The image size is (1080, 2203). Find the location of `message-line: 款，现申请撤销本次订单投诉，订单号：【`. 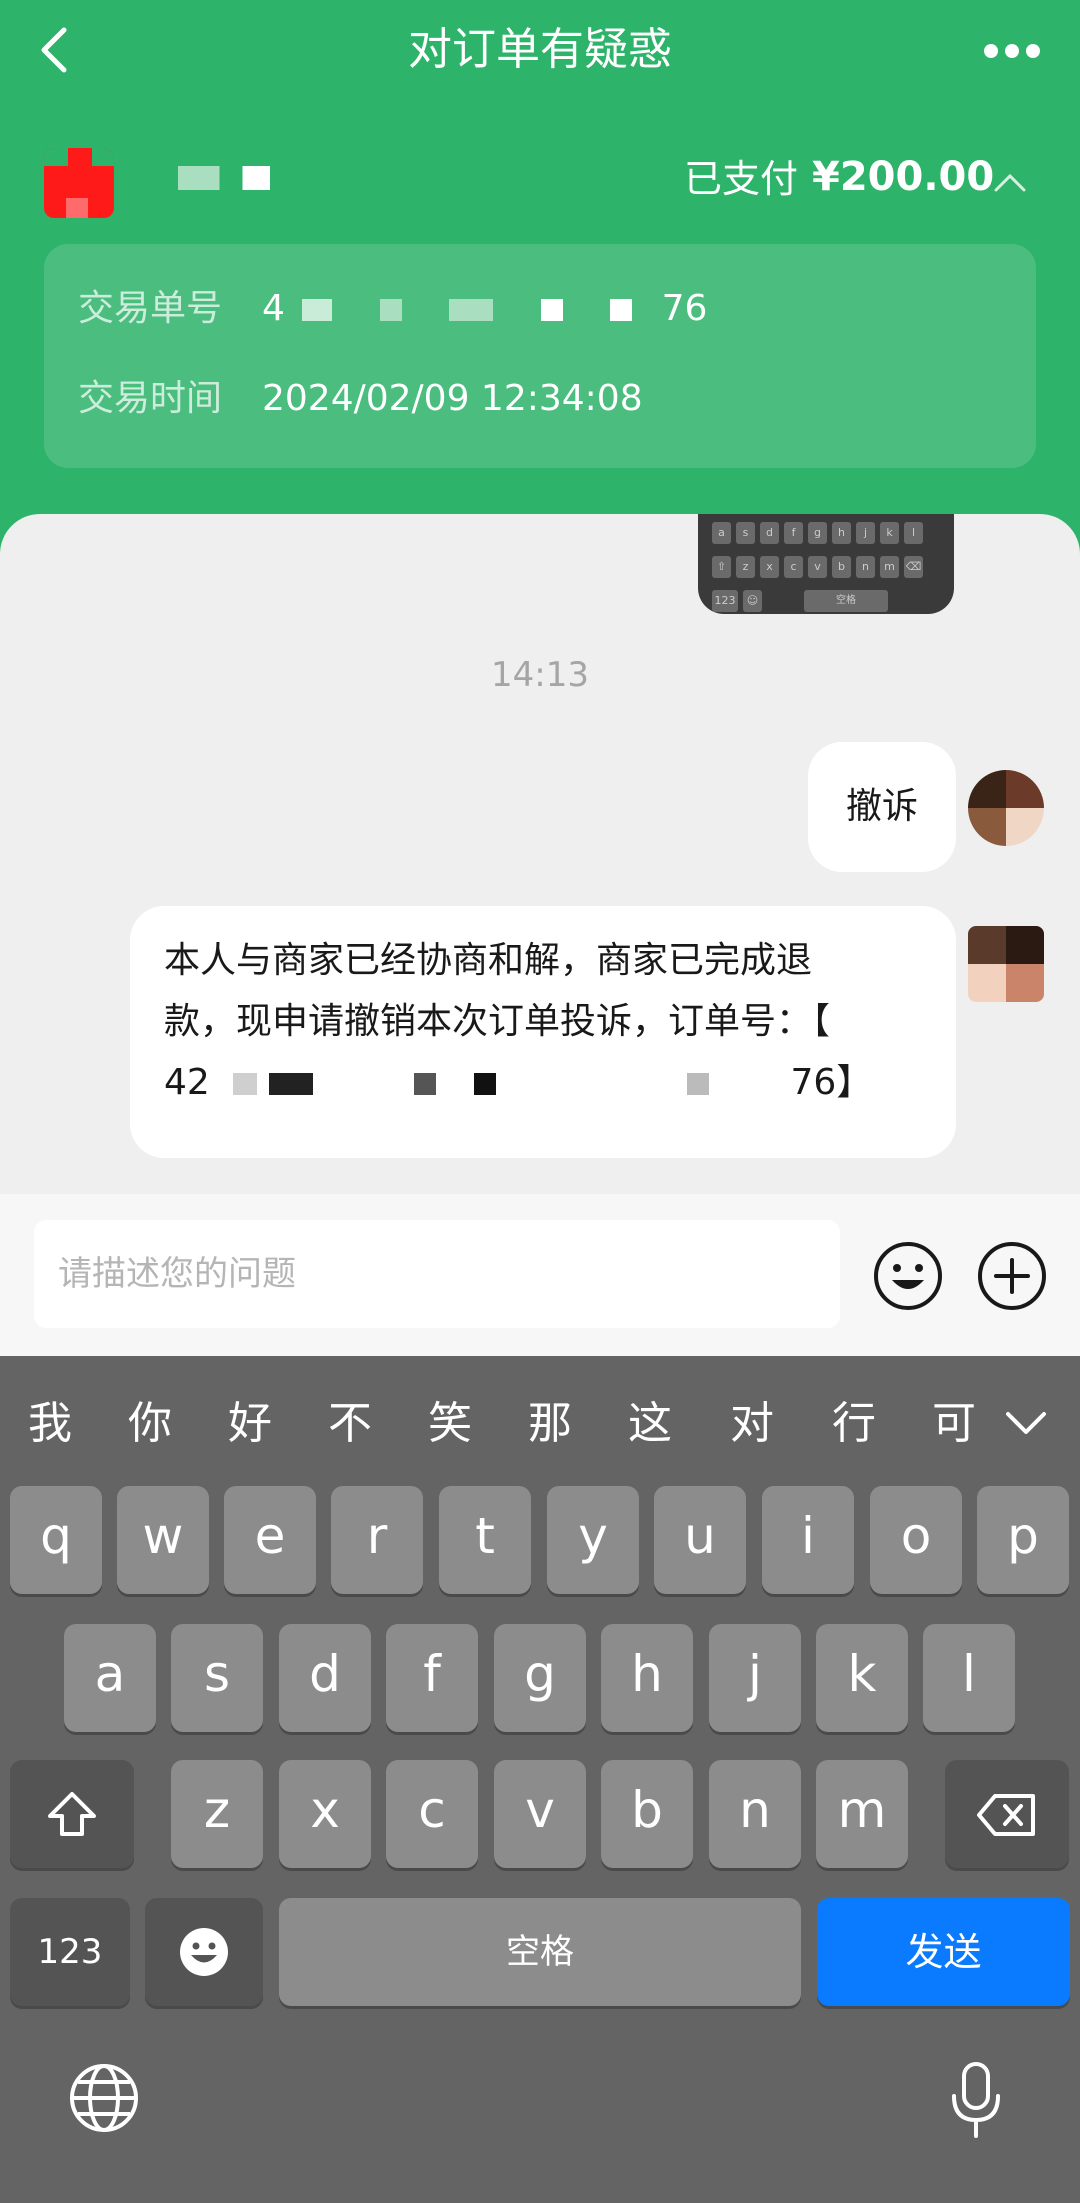

message-line: 款，现申请撤销本次订单投诉，订单号：【 is located at coordinates (497, 1021).